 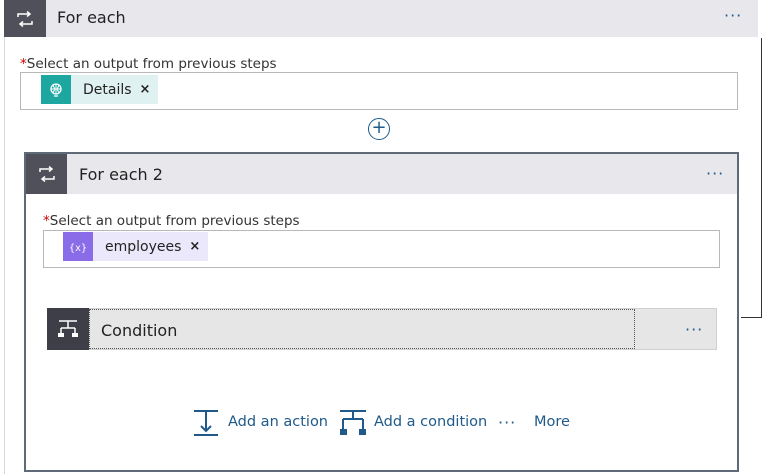 I want to click on for-each-output-input: Details ×, so click(x=379, y=91).